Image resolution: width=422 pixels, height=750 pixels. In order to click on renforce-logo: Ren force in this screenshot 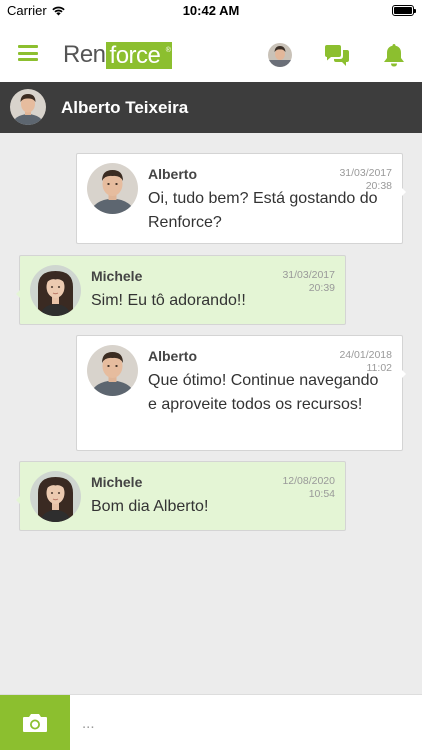, I will do `click(118, 53)`.